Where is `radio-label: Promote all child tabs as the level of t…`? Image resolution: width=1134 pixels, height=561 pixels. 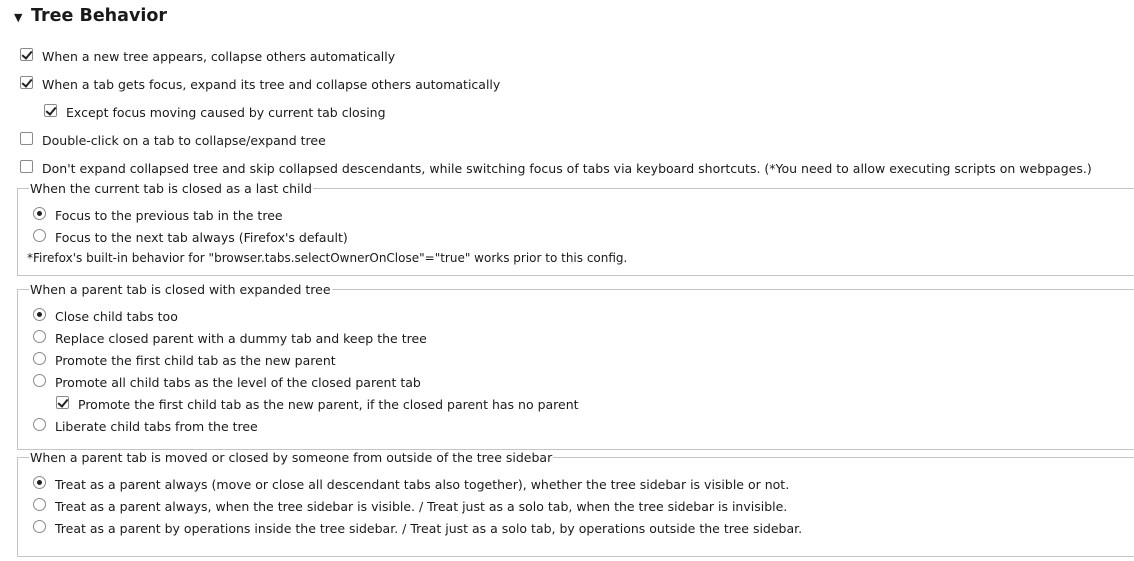 radio-label: Promote all child tabs as the level of t… is located at coordinates (238, 382).